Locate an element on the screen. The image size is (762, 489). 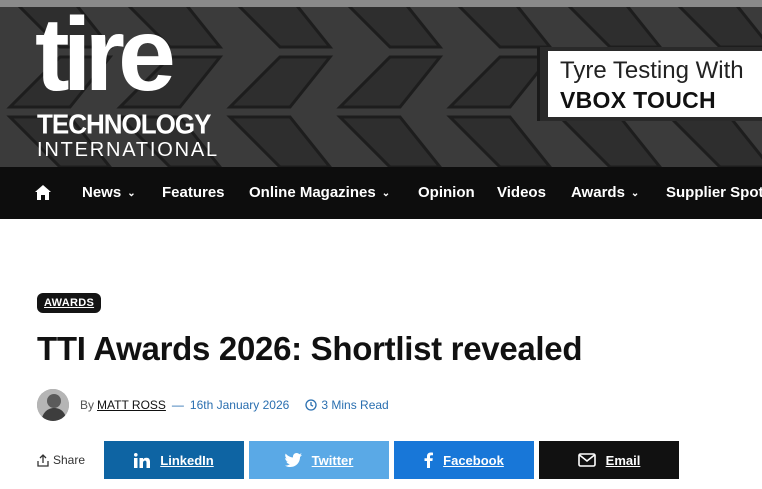
nav-item-awards: Awards ⌄ is located at coordinates (605, 193).